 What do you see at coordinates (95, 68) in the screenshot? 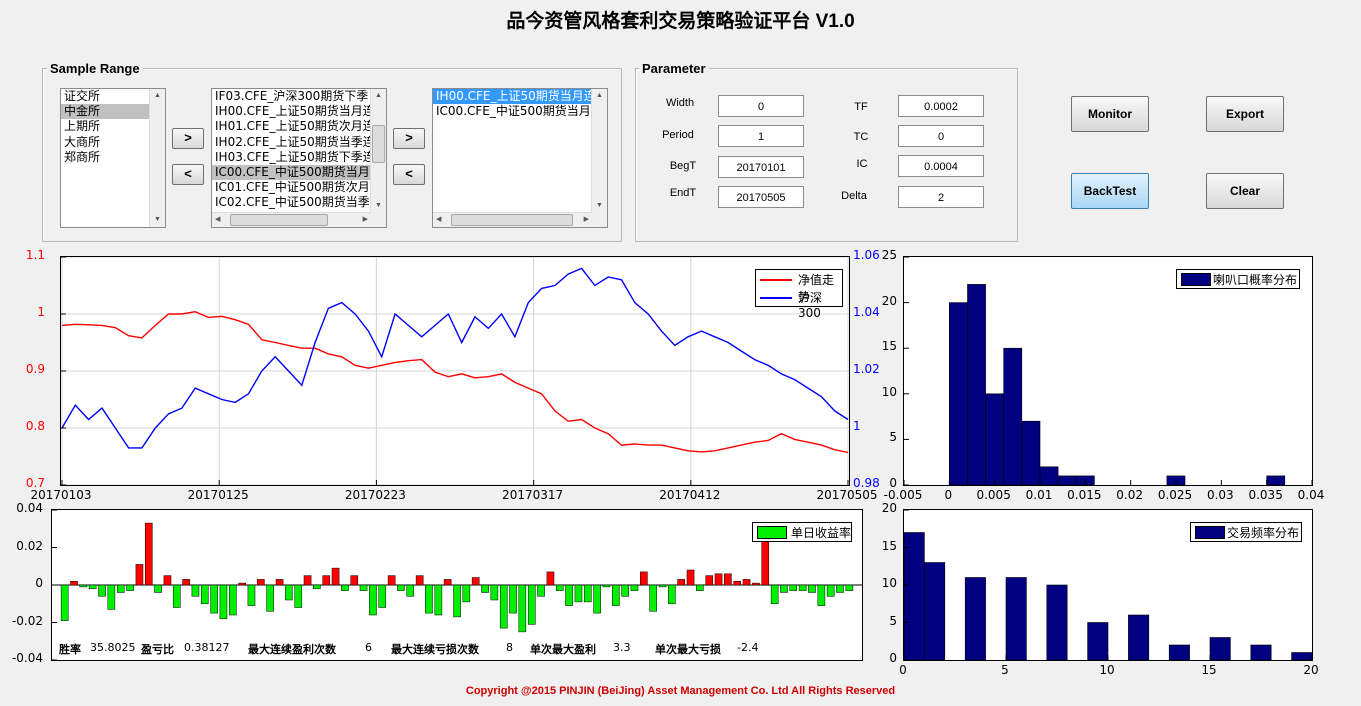
I see `sample-range-label: Sample Range` at bounding box center [95, 68].